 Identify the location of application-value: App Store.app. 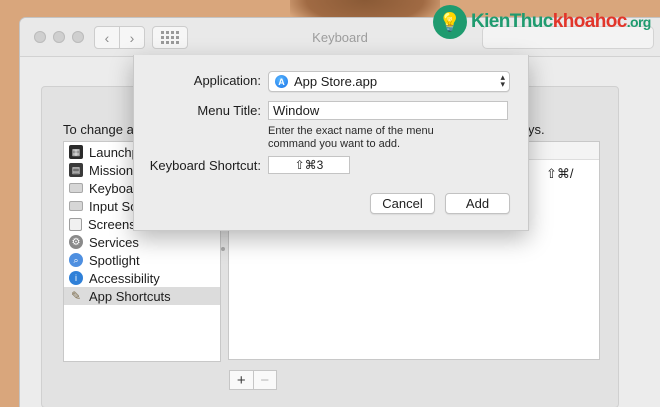
(336, 81).